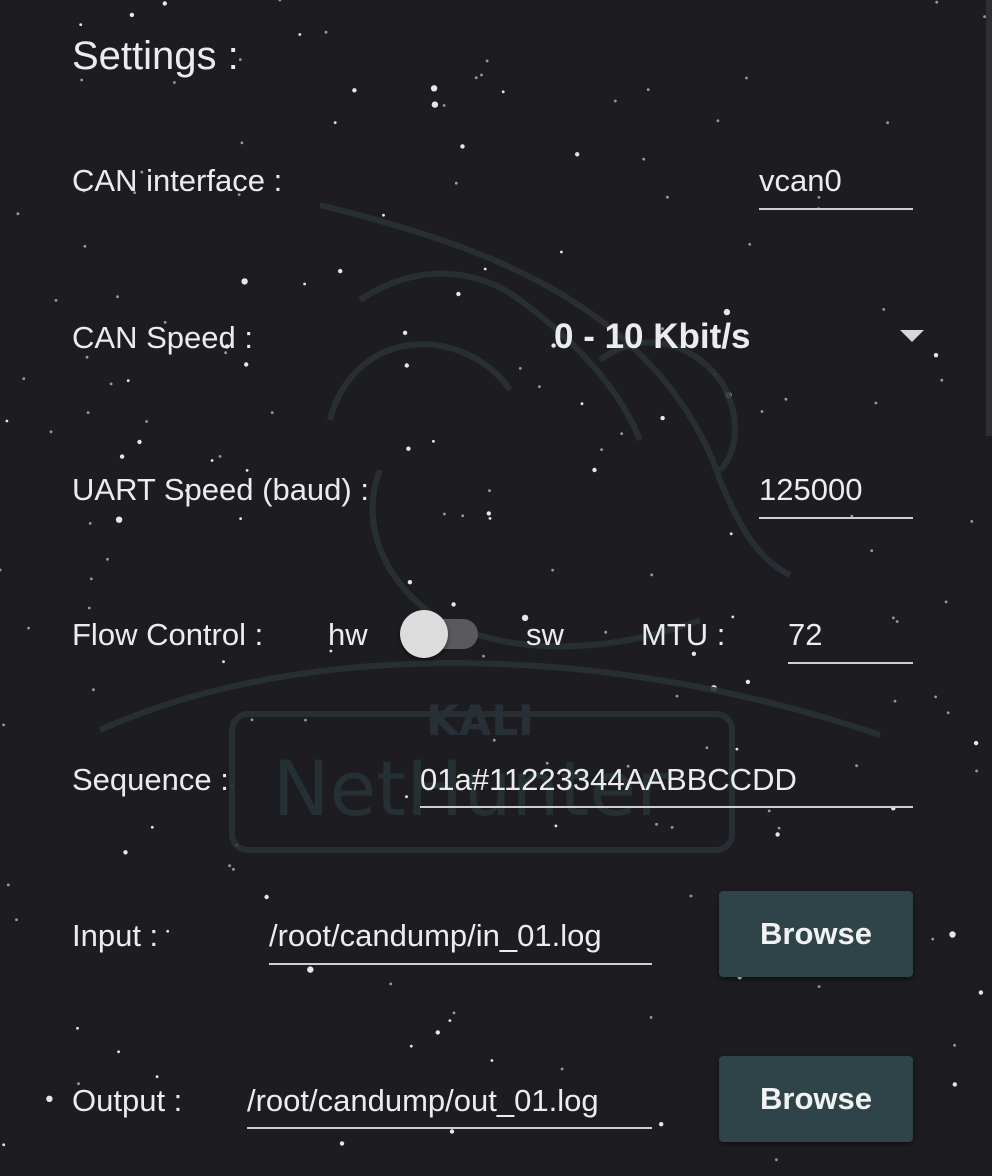 This screenshot has height=1176, width=992. Describe the element at coordinates (816, 1099) in the screenshot. I see `output-browse-button: Browse` at that location.